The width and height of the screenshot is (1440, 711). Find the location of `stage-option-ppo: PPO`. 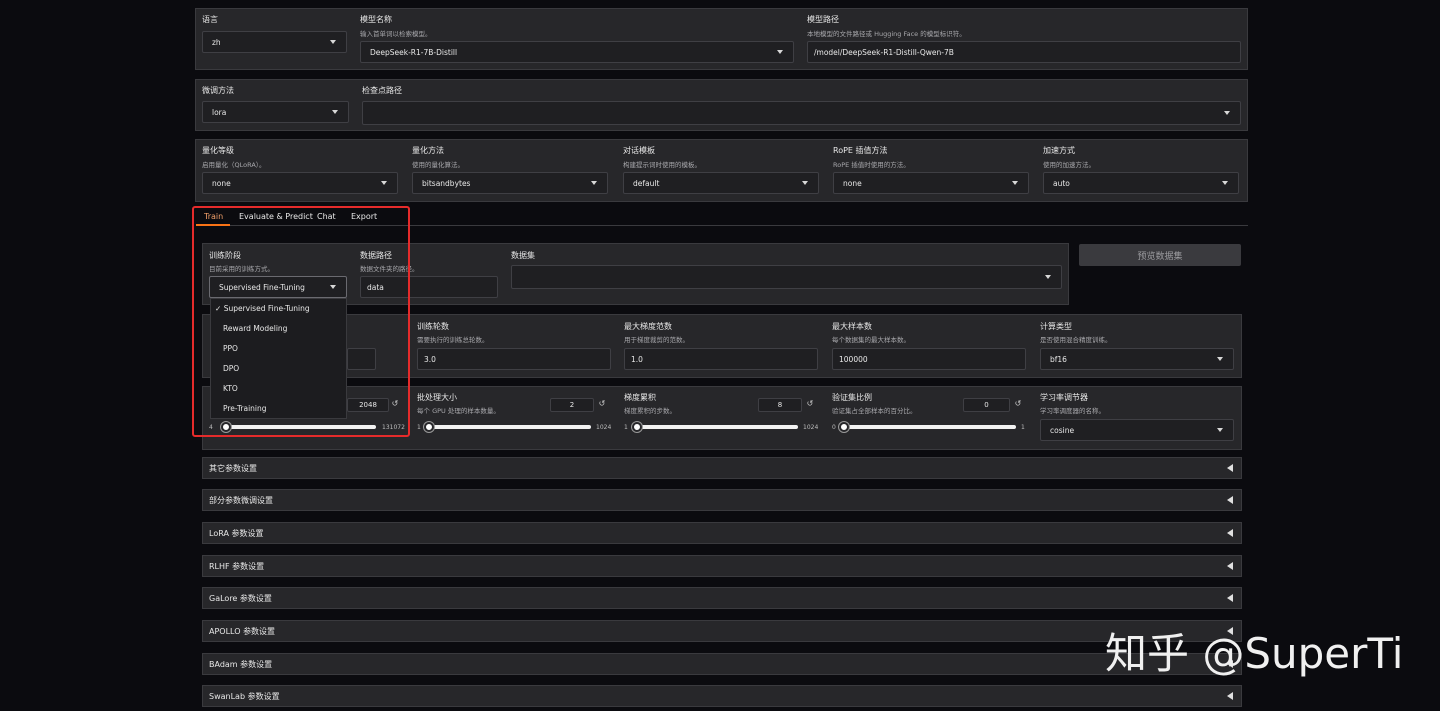

stage-option-ppo: PPO is located at coordinates (230, 348).